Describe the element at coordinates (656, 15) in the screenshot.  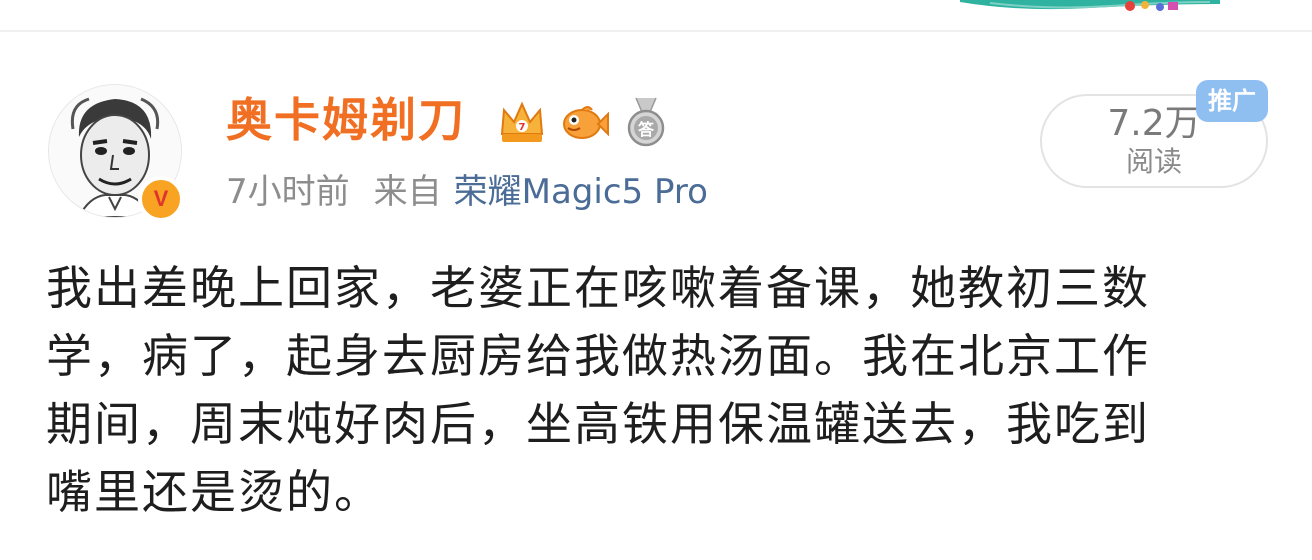
I see `top-strip` at that location.